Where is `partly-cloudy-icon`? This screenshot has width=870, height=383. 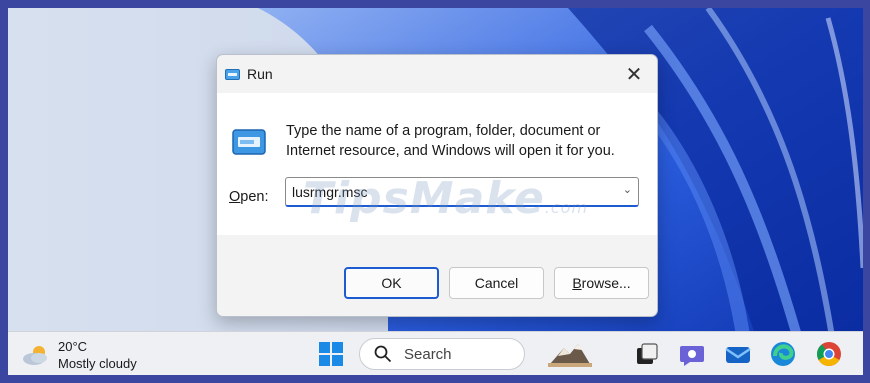
partly-cloudy-icon is located at coordinates (36, 355).